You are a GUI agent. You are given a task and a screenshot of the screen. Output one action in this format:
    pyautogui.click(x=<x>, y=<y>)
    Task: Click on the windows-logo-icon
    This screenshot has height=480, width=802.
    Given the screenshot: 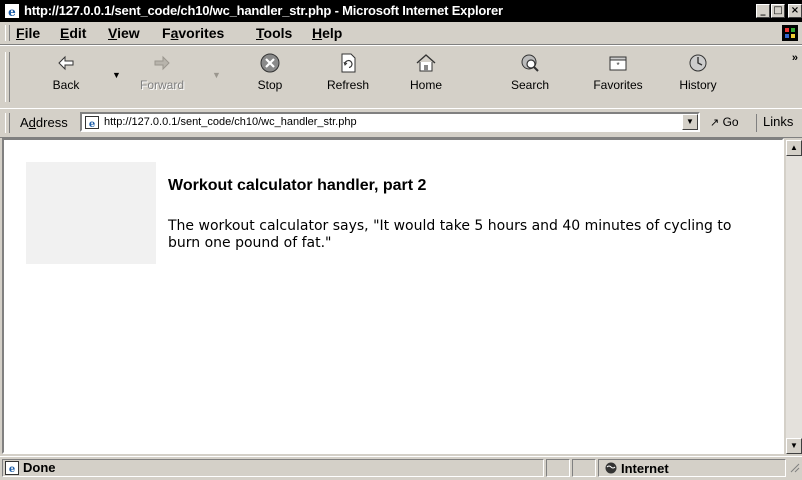 What is the action you would take?
    pyautogui.click(x=790, y=33)
    